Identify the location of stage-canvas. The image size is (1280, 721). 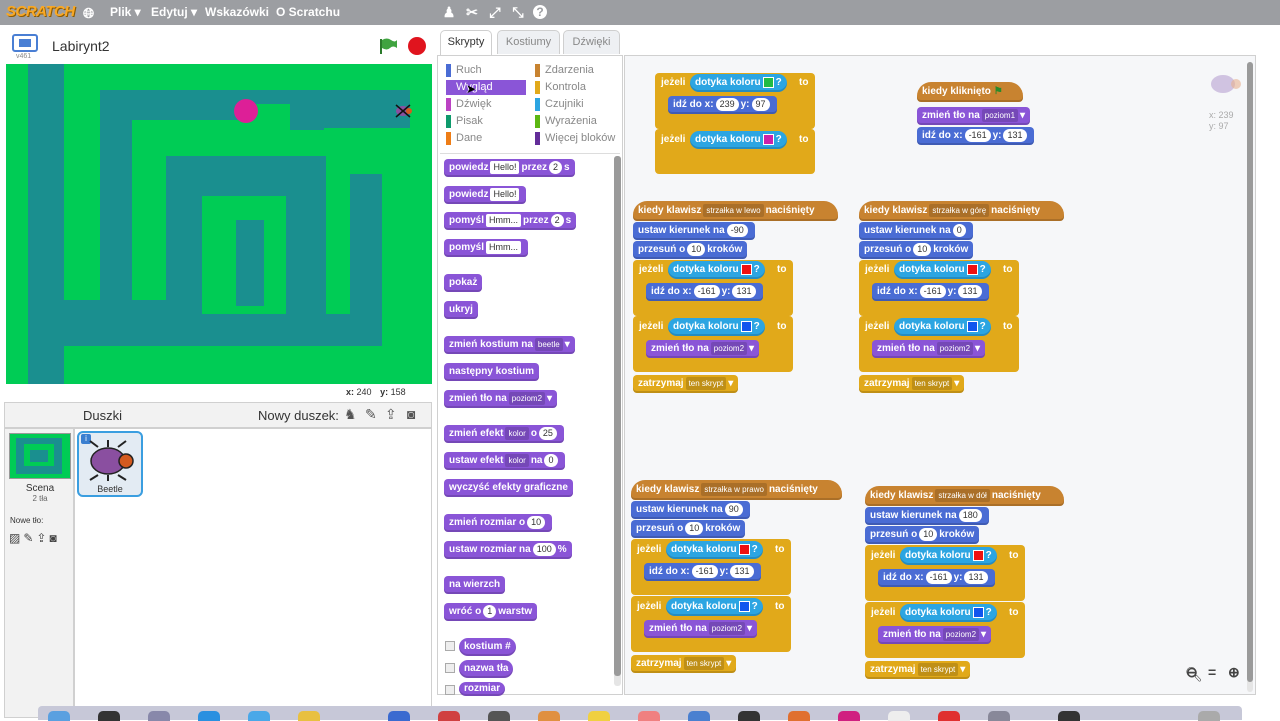
(219, 224).